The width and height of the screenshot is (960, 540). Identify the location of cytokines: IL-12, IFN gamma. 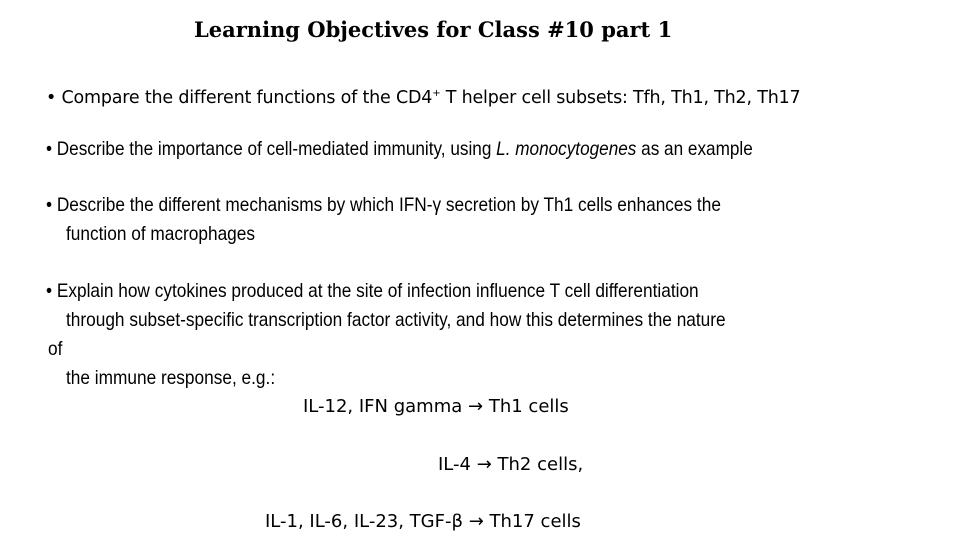
(383, 406).